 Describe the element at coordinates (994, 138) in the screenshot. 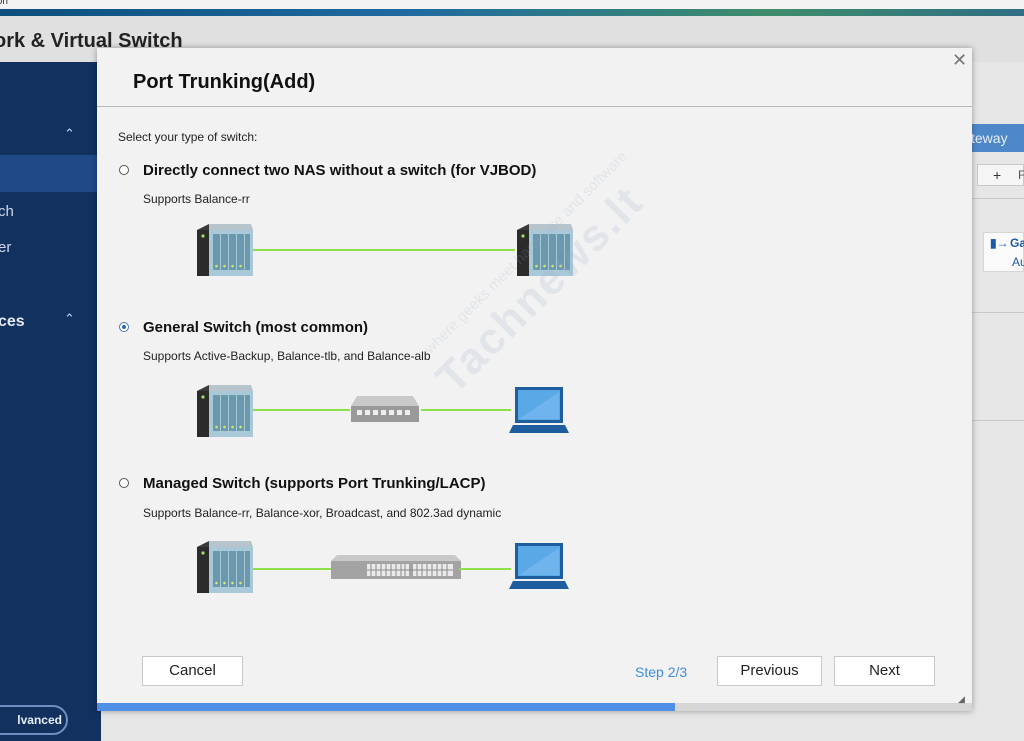

I see `gateway-tab: teway` at that location.